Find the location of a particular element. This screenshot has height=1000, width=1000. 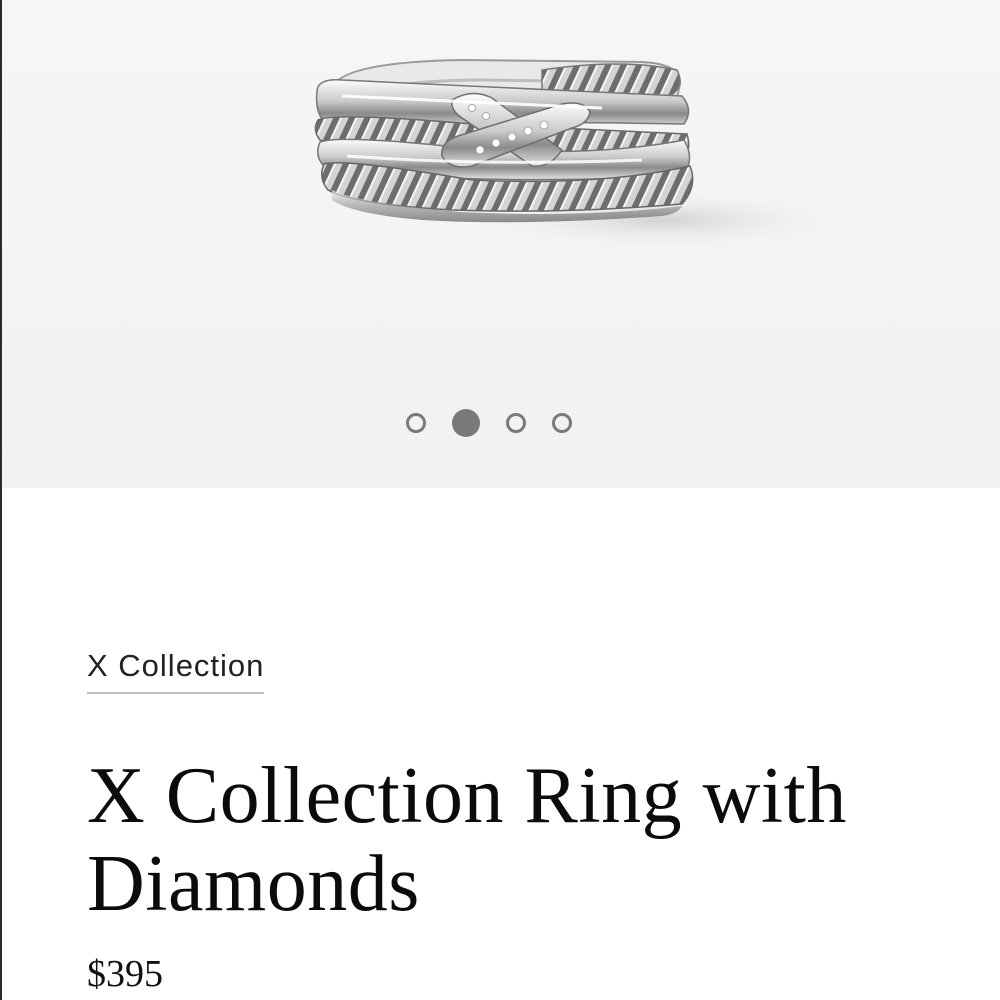

collection-link: X Collection is located at coordinates (176, 670).